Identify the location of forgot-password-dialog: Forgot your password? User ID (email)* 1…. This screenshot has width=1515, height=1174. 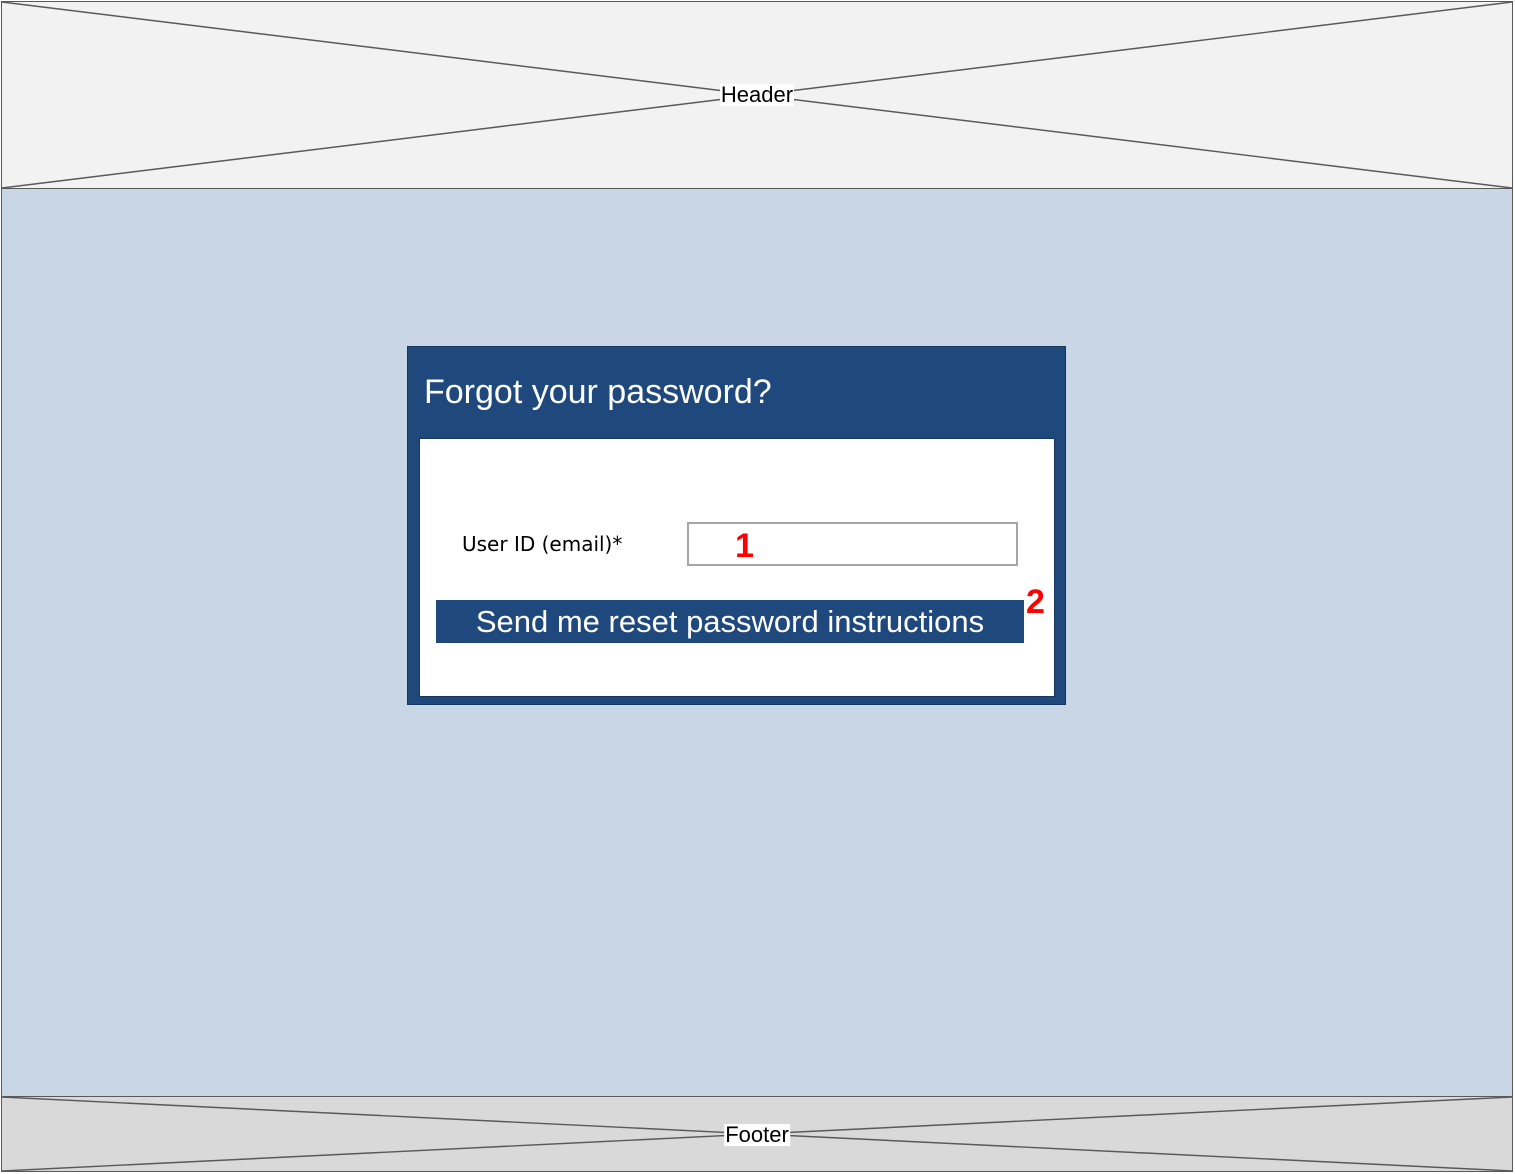
(736, 525).